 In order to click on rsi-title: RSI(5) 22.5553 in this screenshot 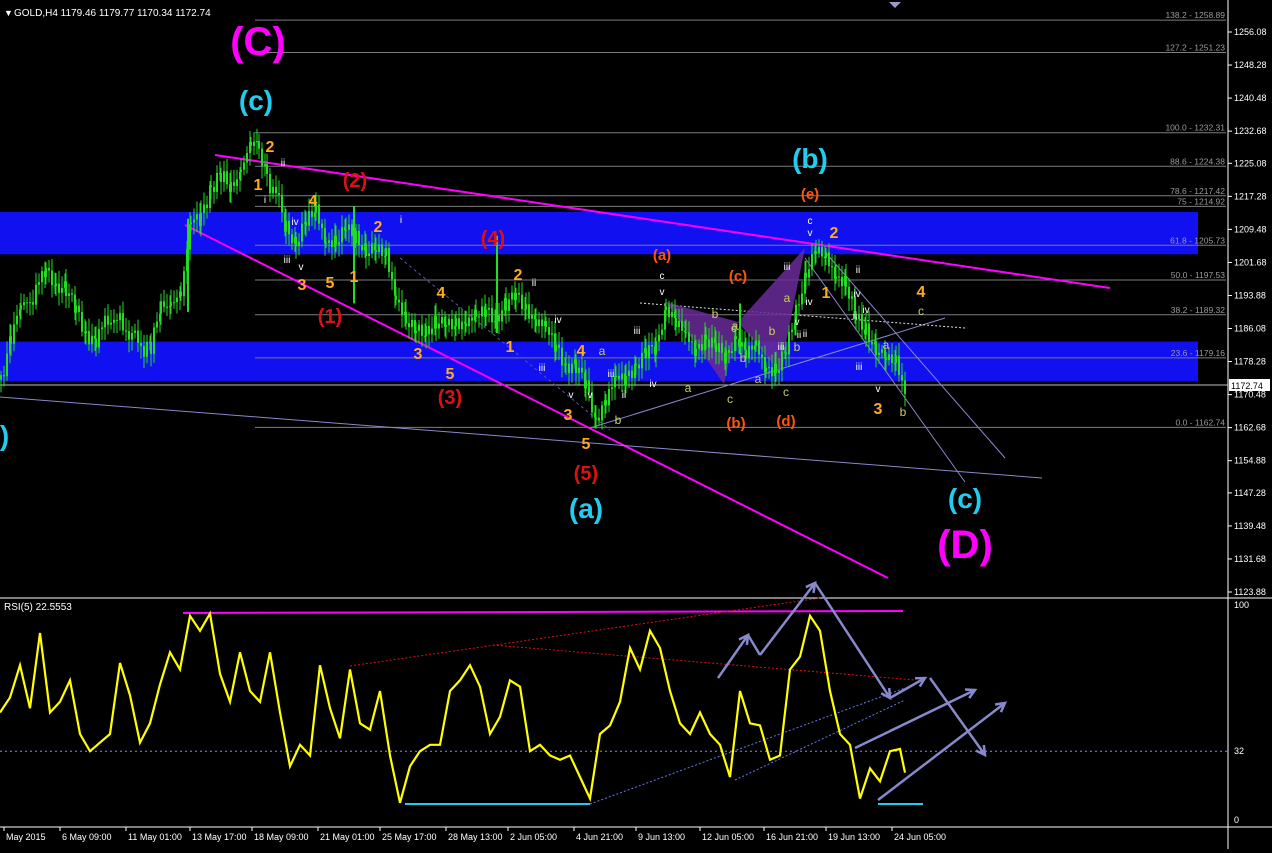, I will do `click(38, 607)`.